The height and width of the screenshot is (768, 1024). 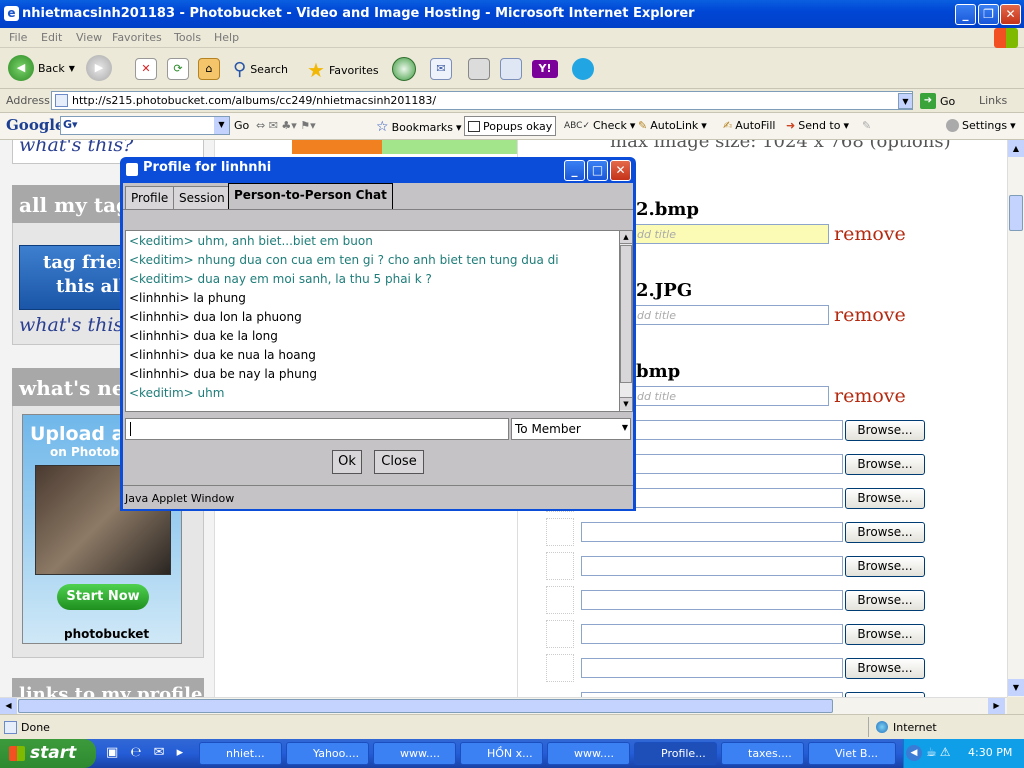 I want to click on start-button: start, so click(x=48, y=753).